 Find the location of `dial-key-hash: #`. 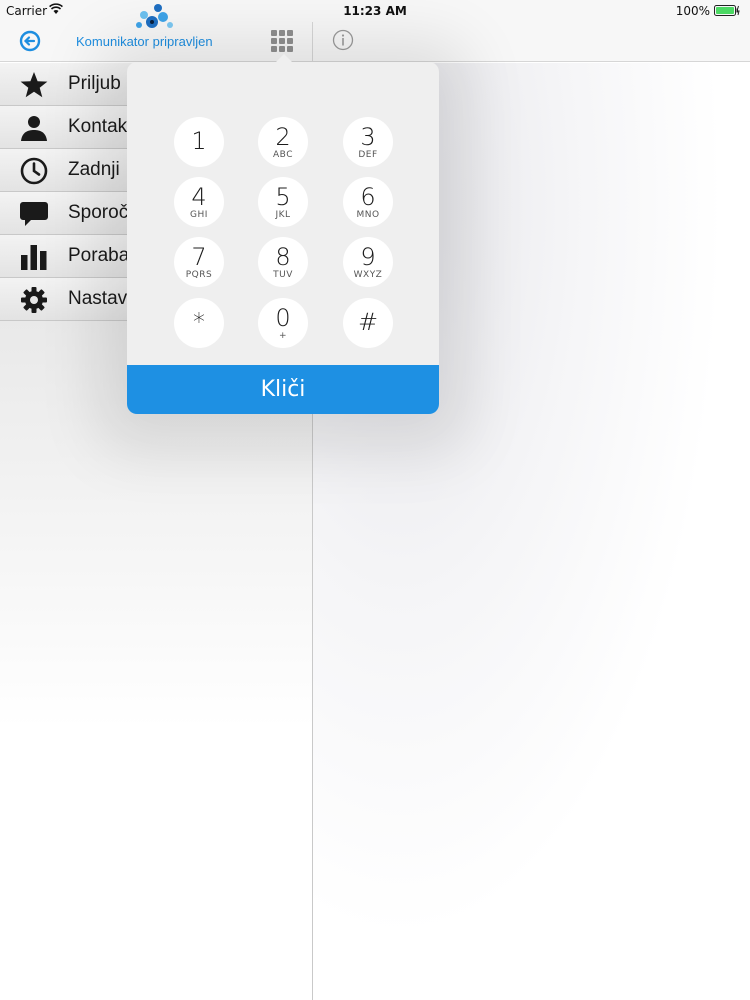

dial-key-hash: # is located at coordinates (368, 323).